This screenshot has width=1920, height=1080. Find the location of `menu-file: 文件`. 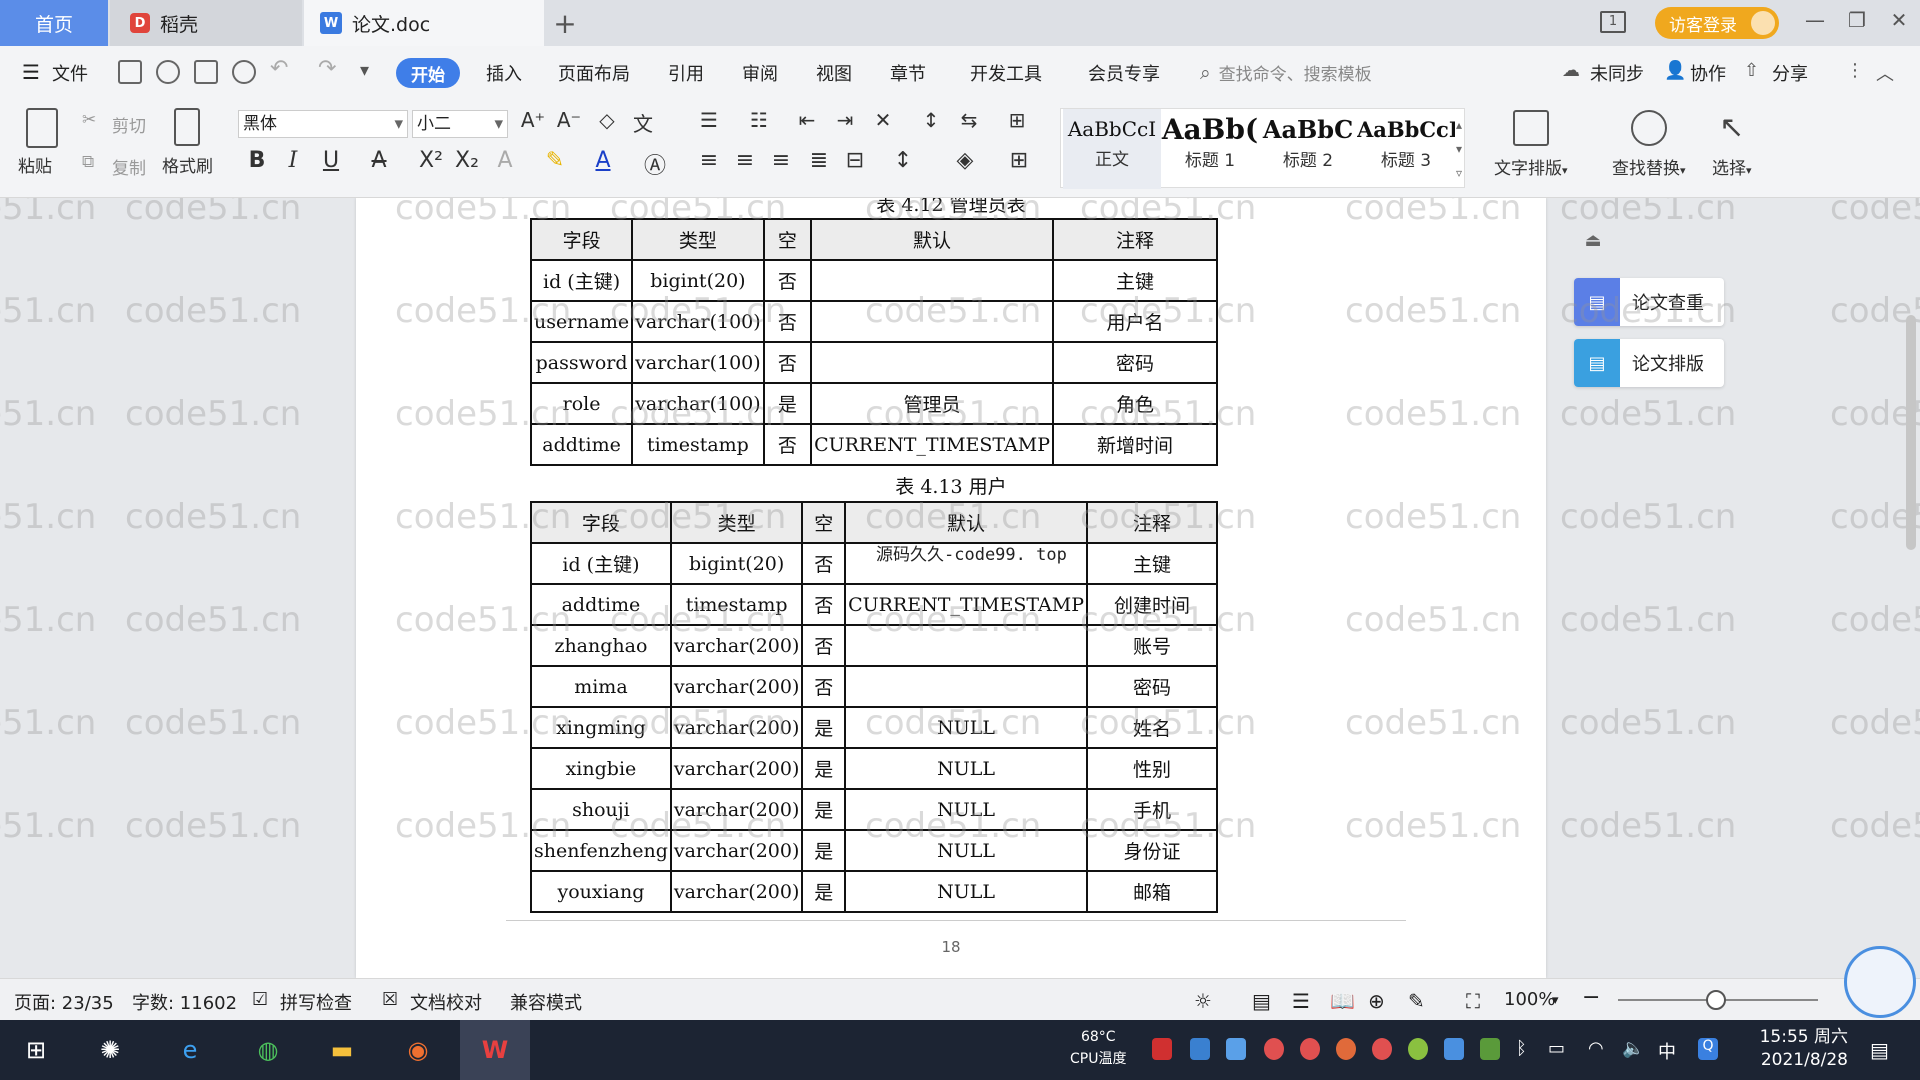

menu-file: 文件 is located at coordinates (70, 73).